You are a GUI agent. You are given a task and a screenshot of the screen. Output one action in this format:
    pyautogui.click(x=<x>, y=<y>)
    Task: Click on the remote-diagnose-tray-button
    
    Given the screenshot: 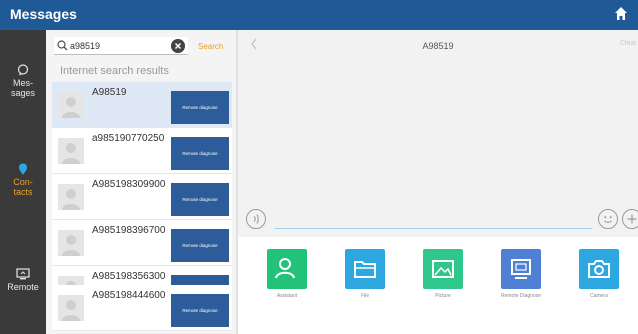 What is the action you would take?
    pyautogui.click(x=521, y=269)
    